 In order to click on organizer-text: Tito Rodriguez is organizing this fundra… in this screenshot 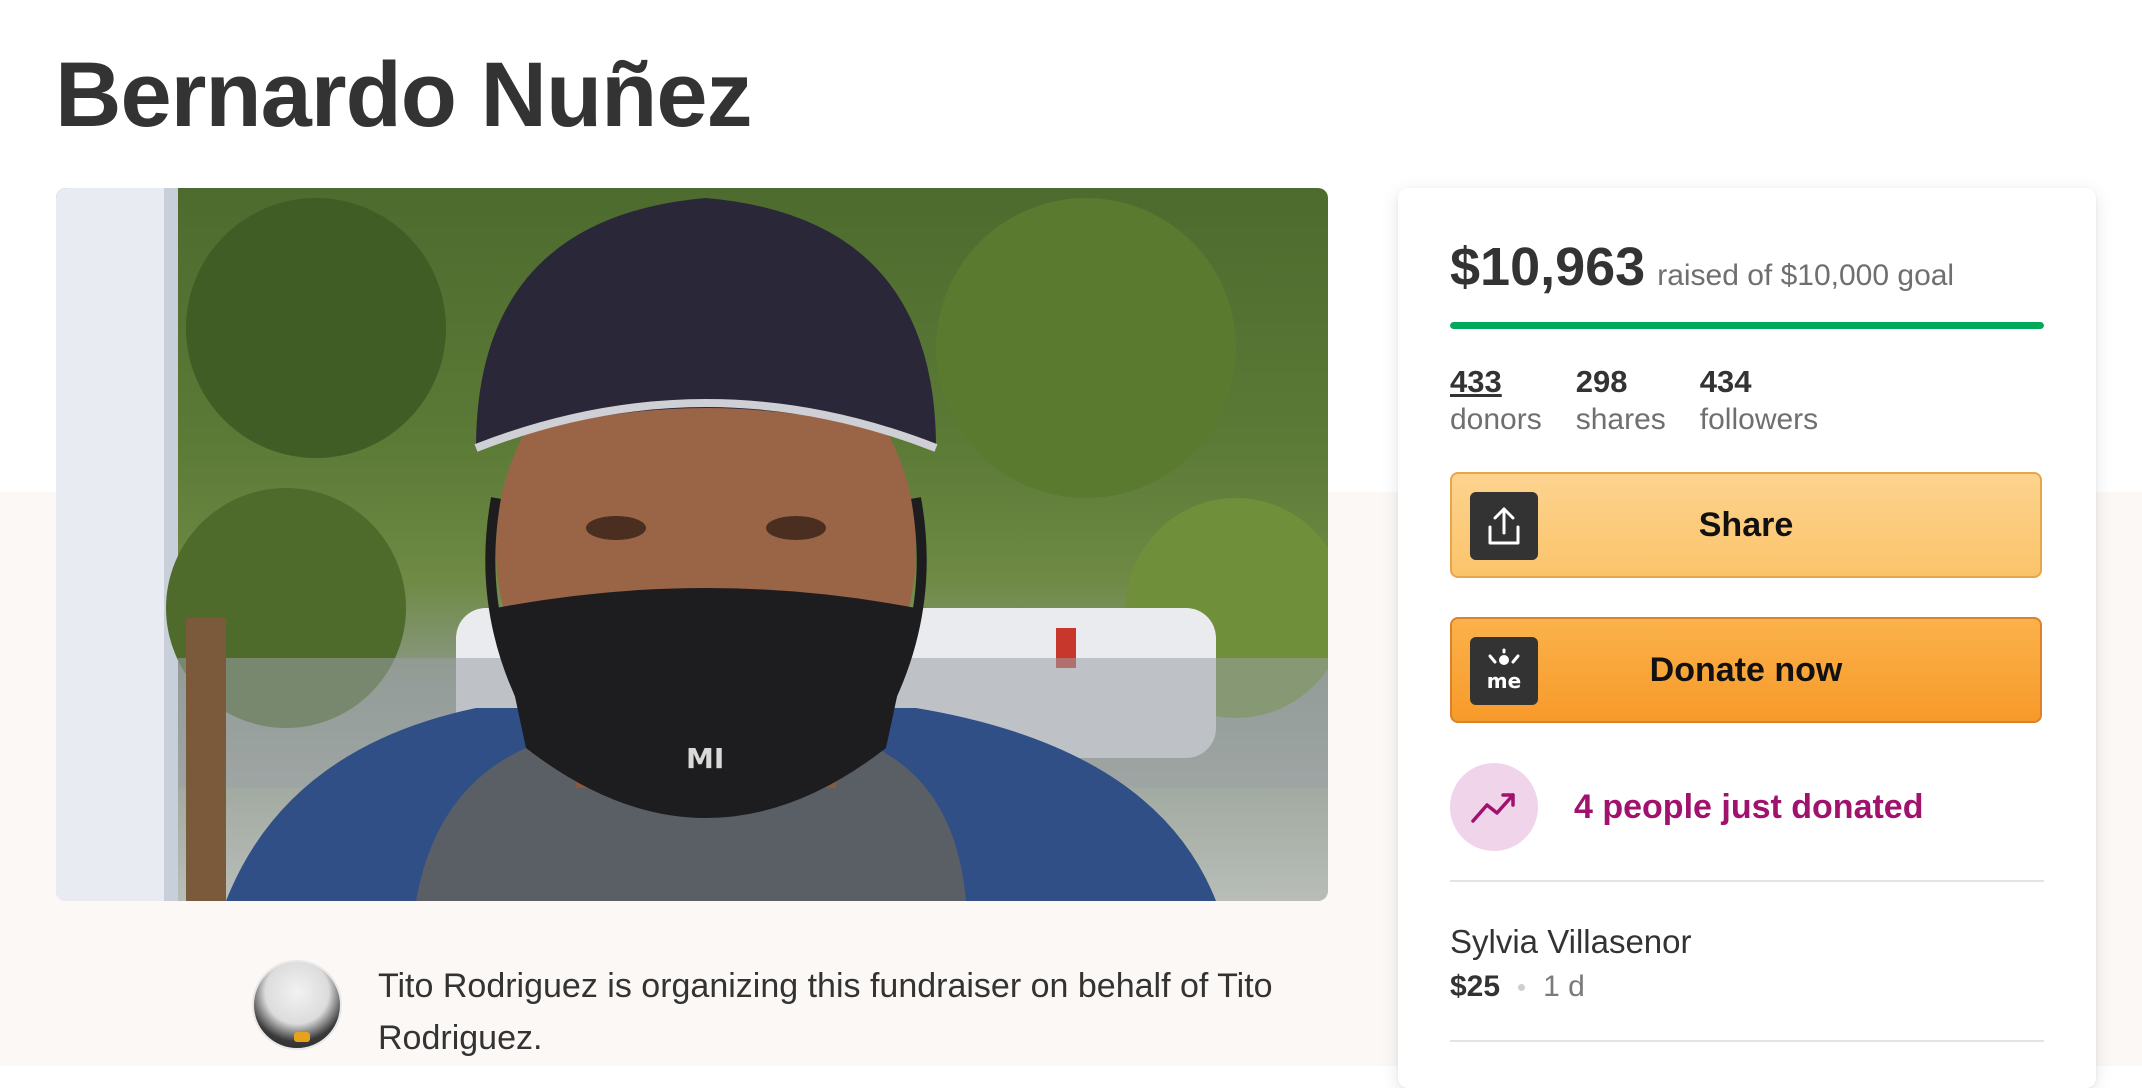, I will do `click(825, 1012)`.